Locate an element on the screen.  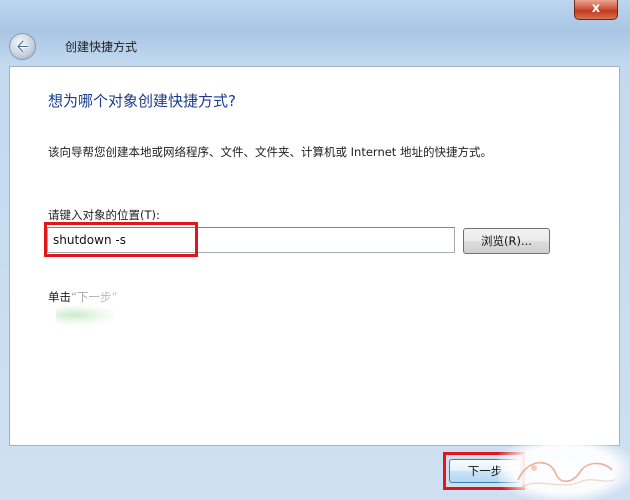
back-arrow-icon is located at coordinates (23, 46).